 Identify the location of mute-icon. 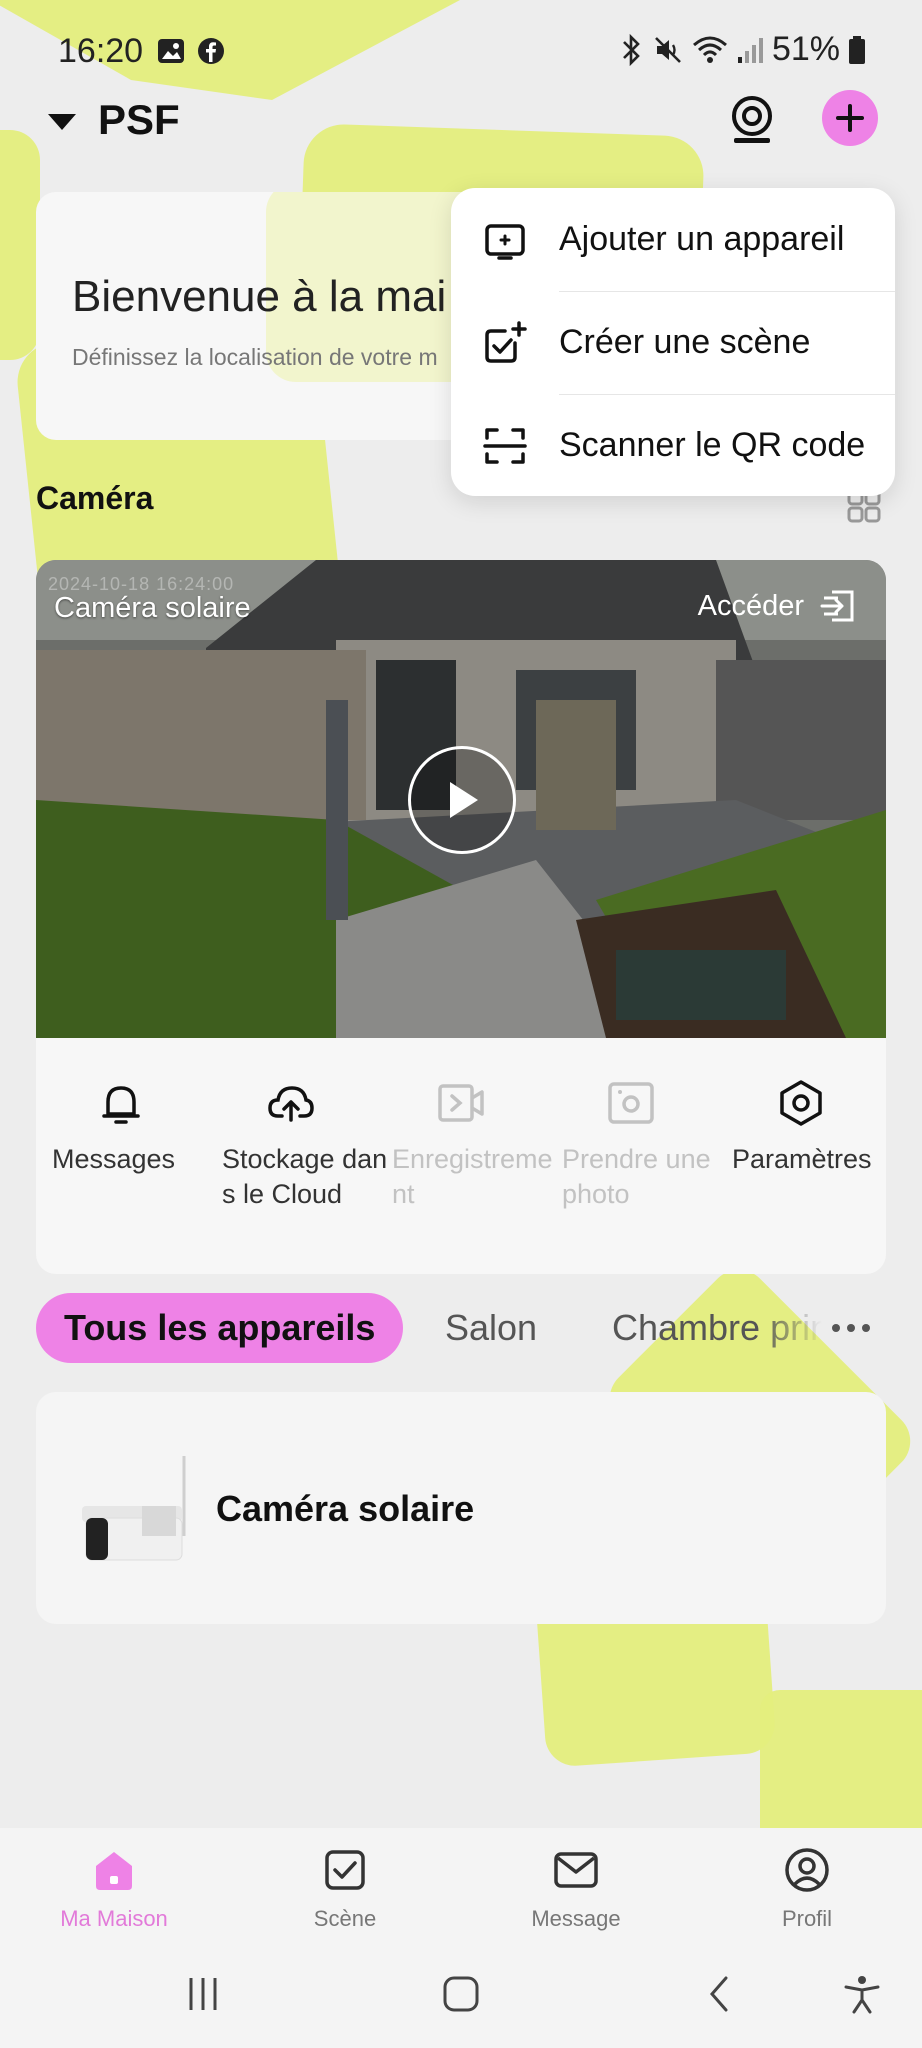
(668, 49).